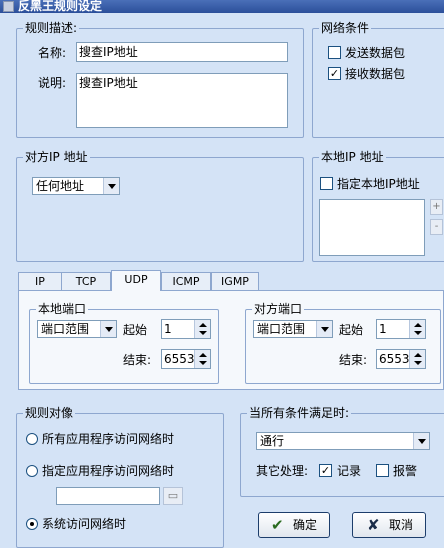 The width and height of the screenshot is (444, 548). I want to click on rule-target-legend: 规则对像, so click(49, 413).